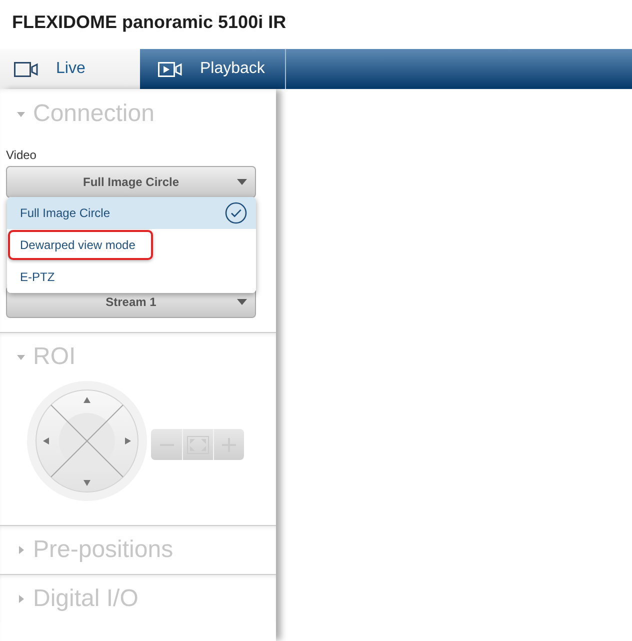 This screenshot has height=641, width=632. I want to click on check-circle-icon, so click(236, 213).